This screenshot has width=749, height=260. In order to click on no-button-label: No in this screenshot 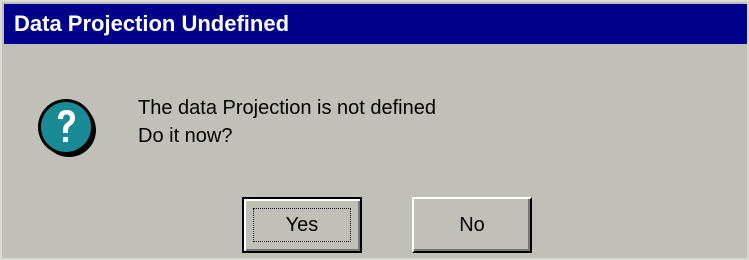, I will do `click(472, 224)`.